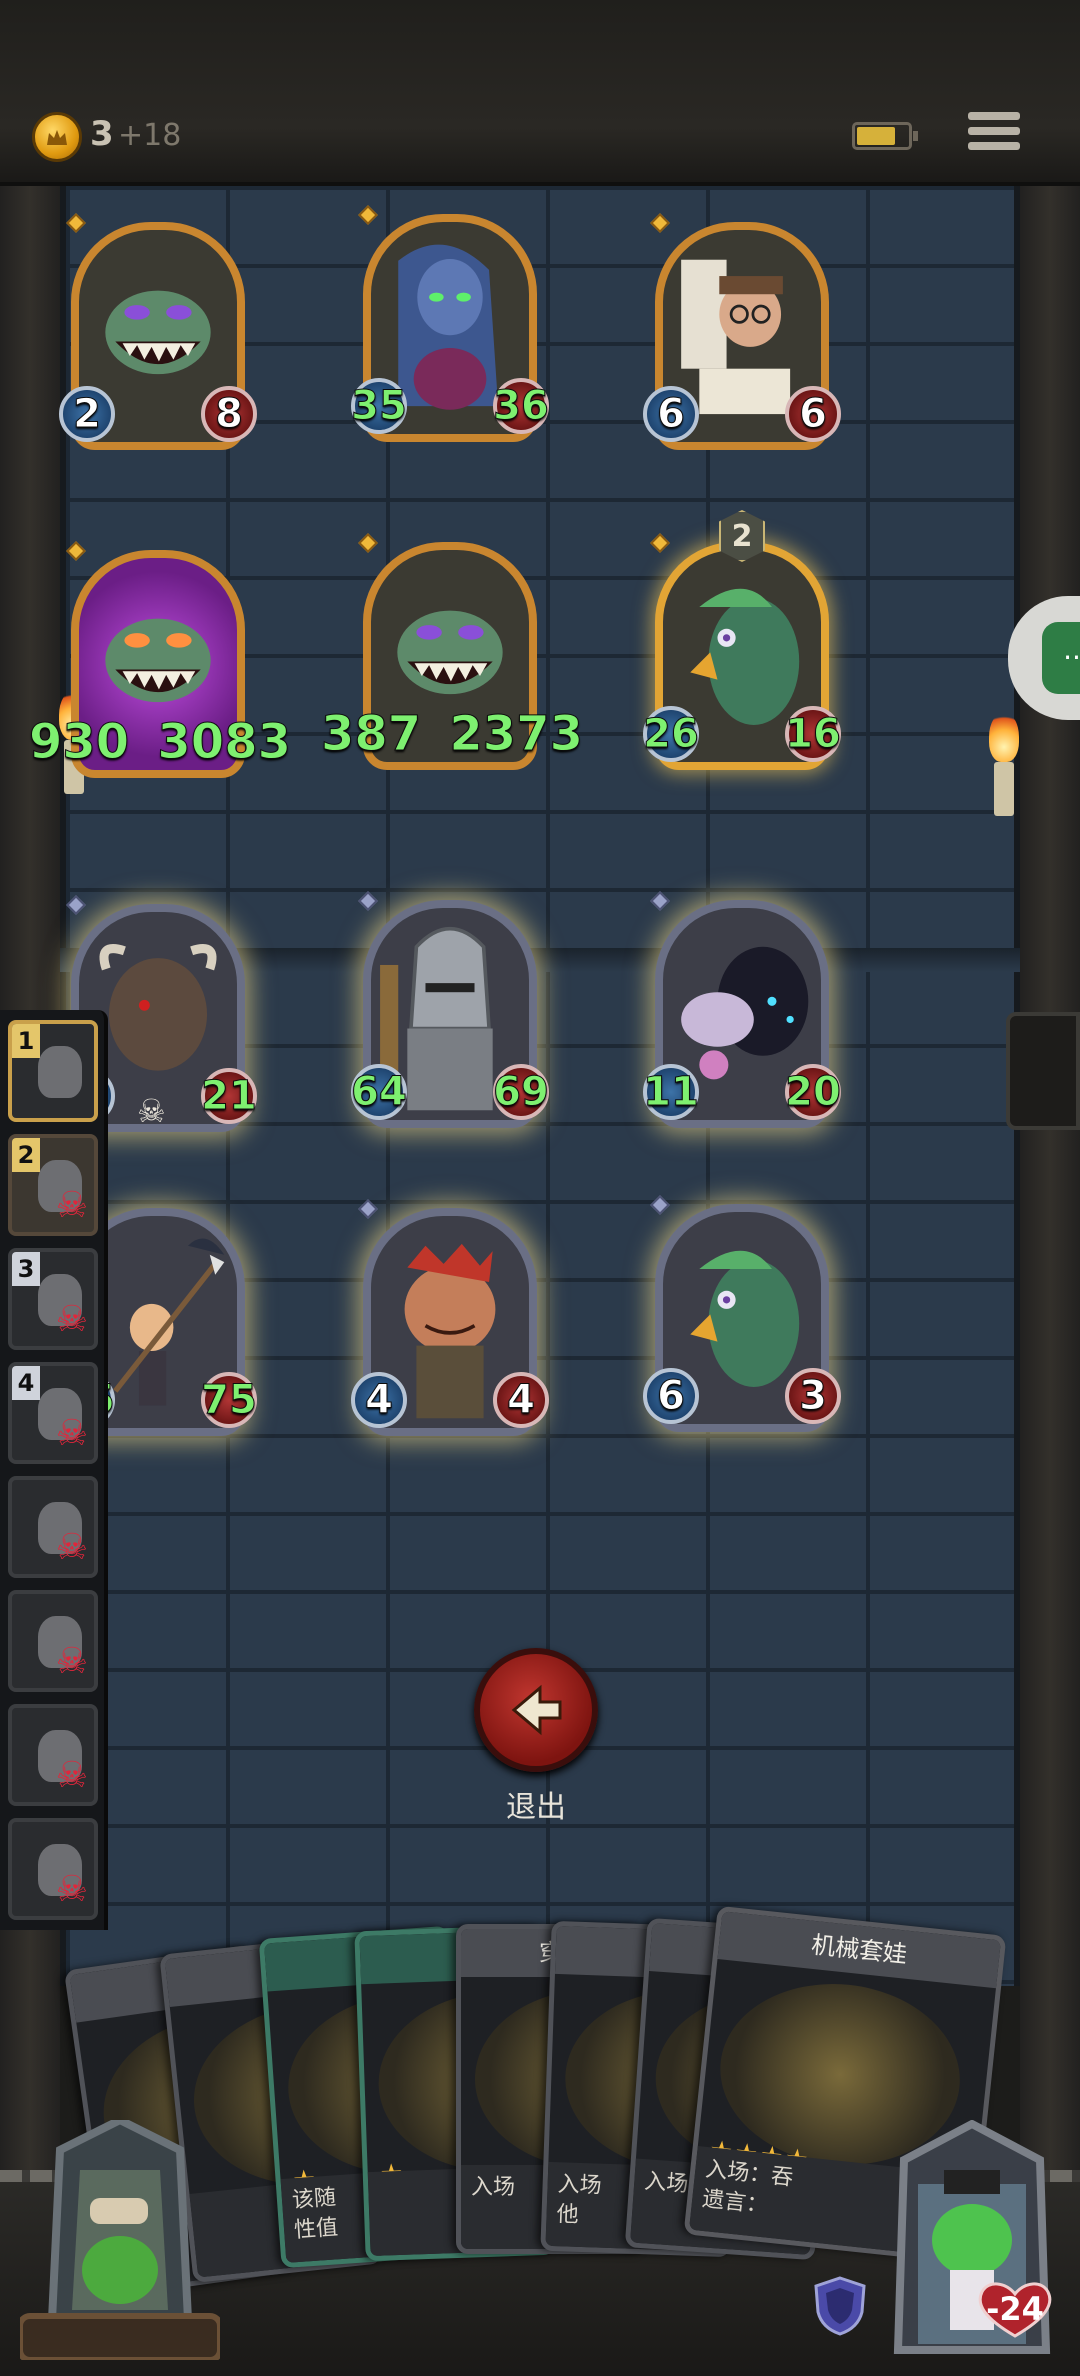 This screenshot has height=2376, width=1080. Describe the element at coordinates (450, 1321) in the screenshot. I see `unit-ogre-brute: 44` at that location.